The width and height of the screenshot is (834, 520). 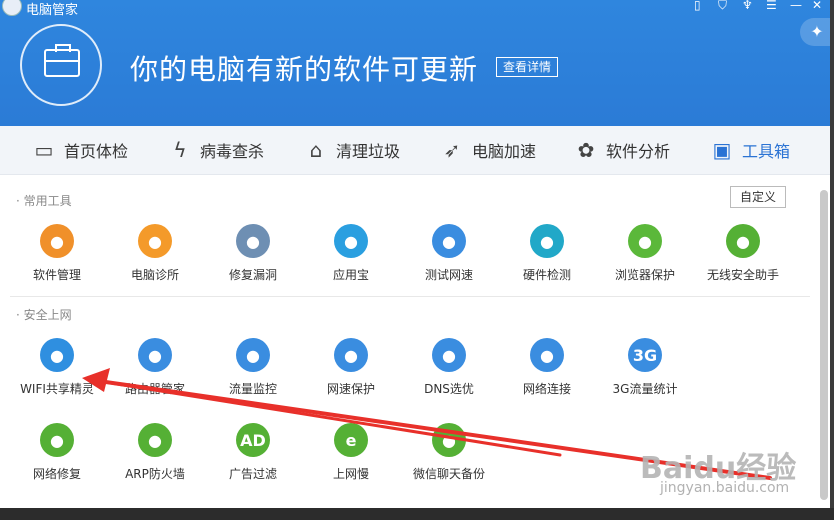 I want to click on window-bottom-edge, so click(x=417, y=514).